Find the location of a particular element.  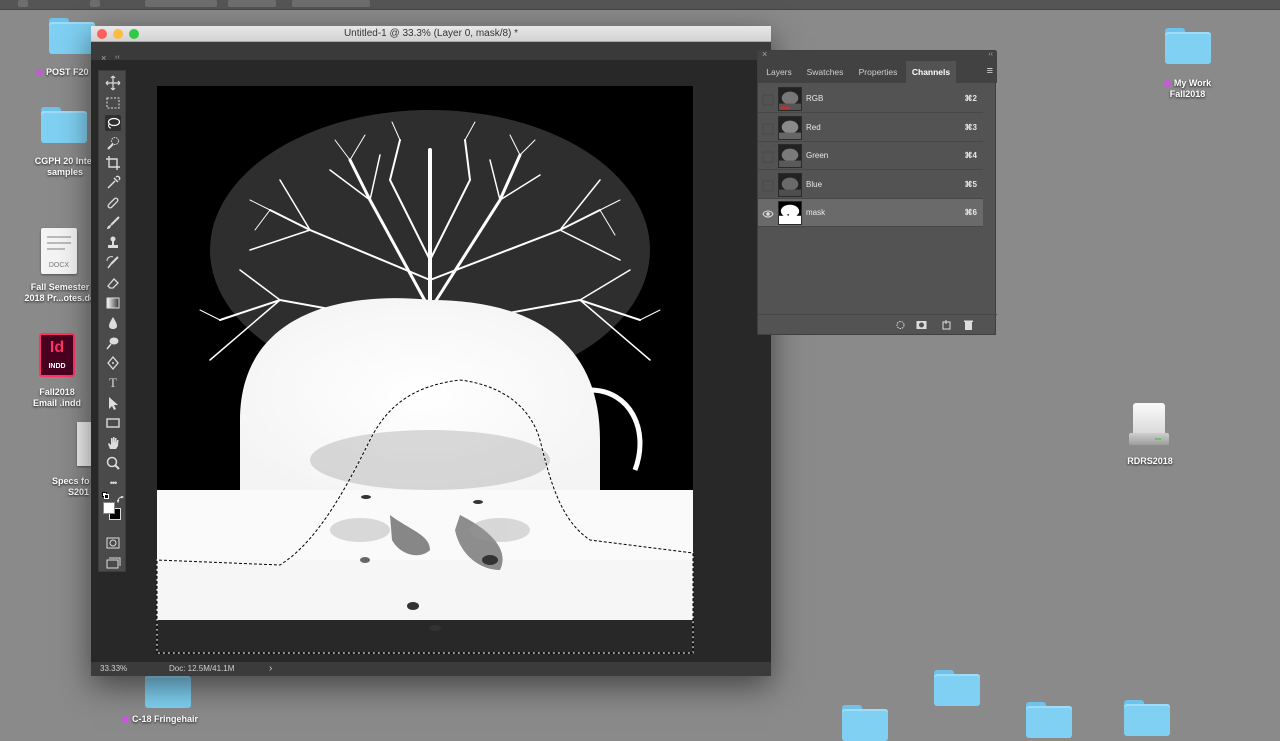

more-tools-icon: ••• is located at coordinates (113, 483).